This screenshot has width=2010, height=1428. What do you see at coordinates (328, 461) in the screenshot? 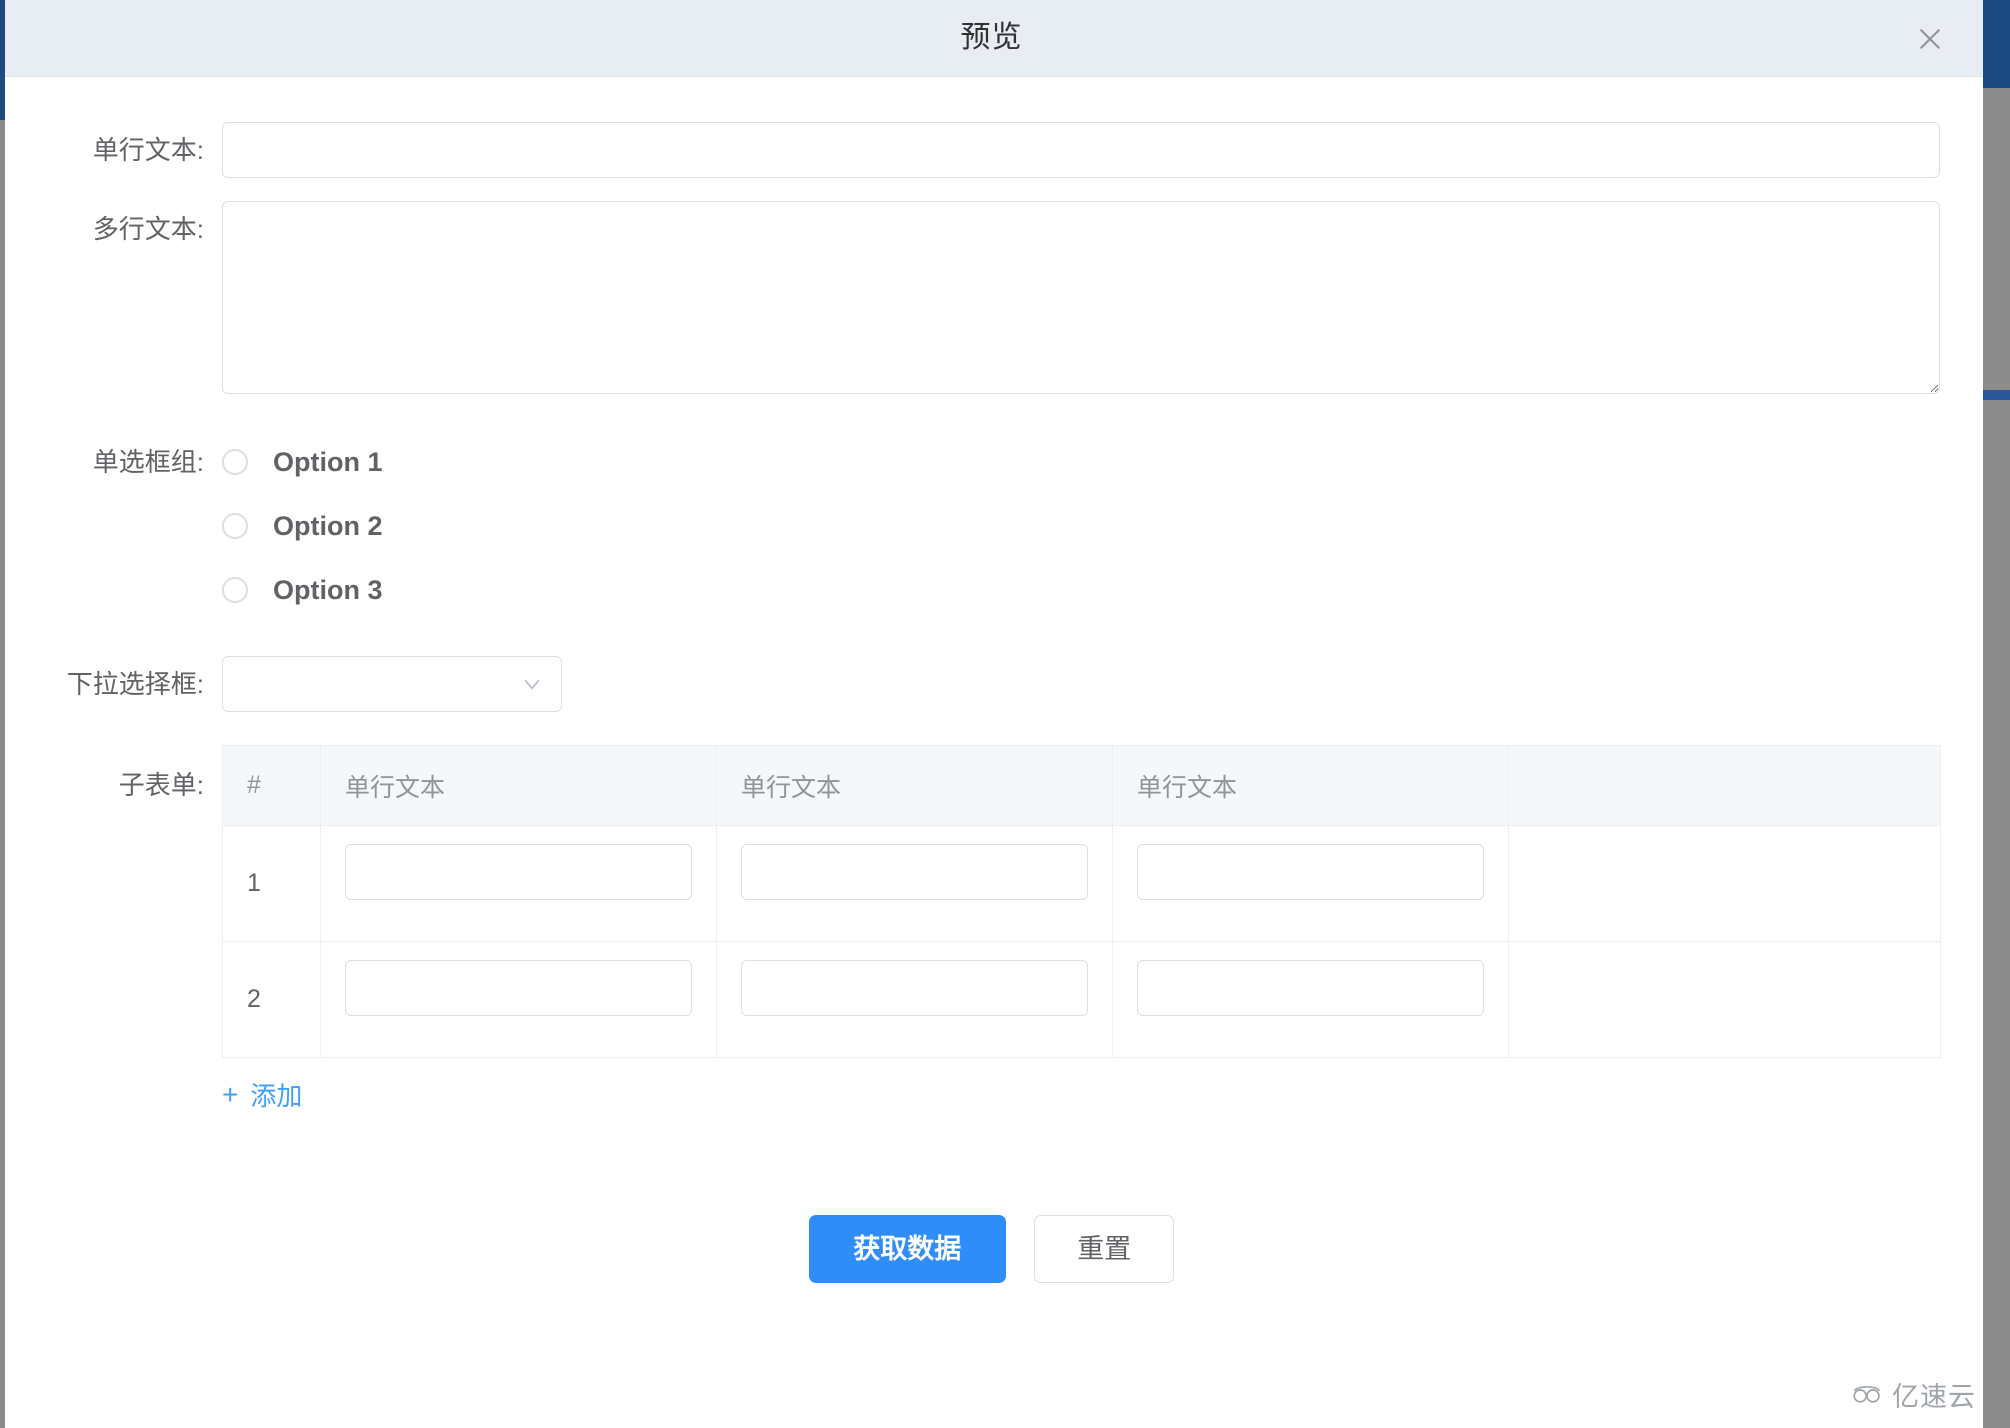
I see `radio-option-1-label: Option 1` at bounding box center [328, 461].